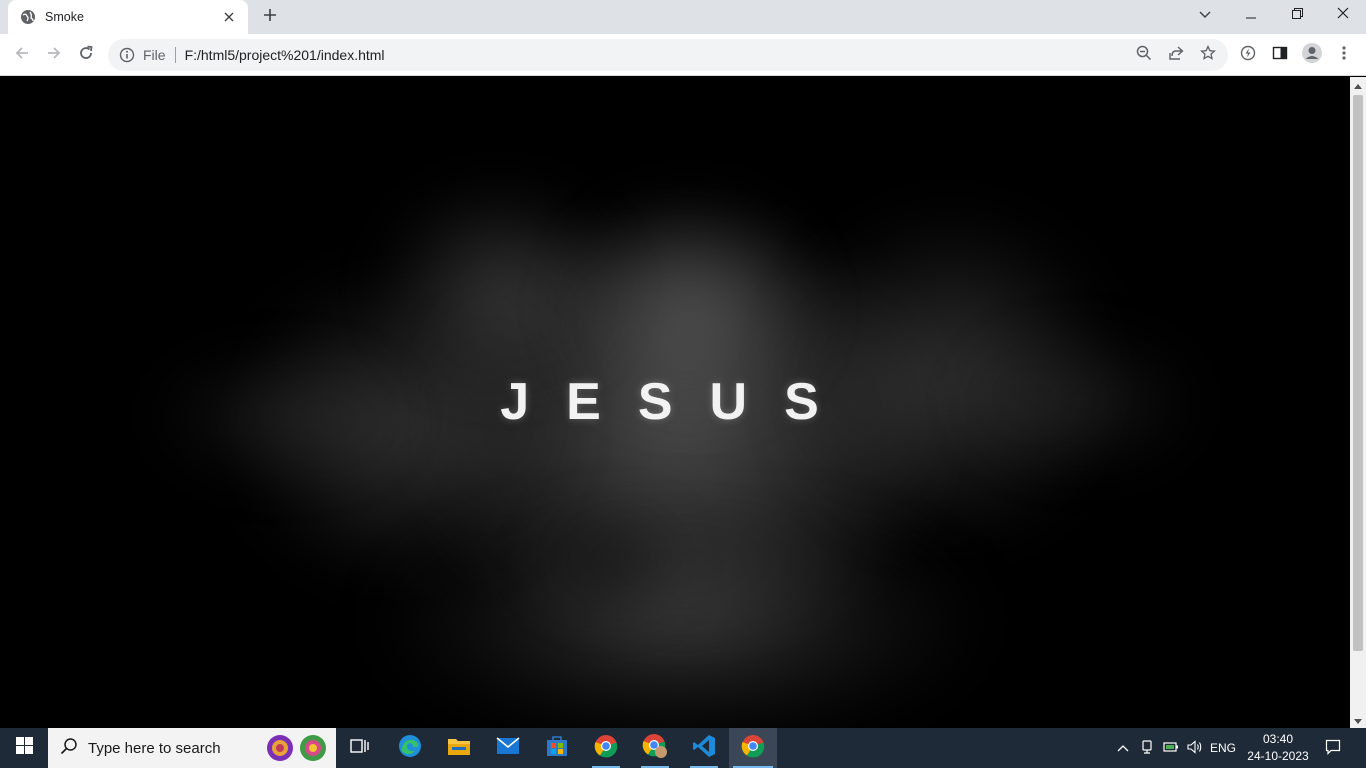  I want to click on info-icon, so click(127, 55).